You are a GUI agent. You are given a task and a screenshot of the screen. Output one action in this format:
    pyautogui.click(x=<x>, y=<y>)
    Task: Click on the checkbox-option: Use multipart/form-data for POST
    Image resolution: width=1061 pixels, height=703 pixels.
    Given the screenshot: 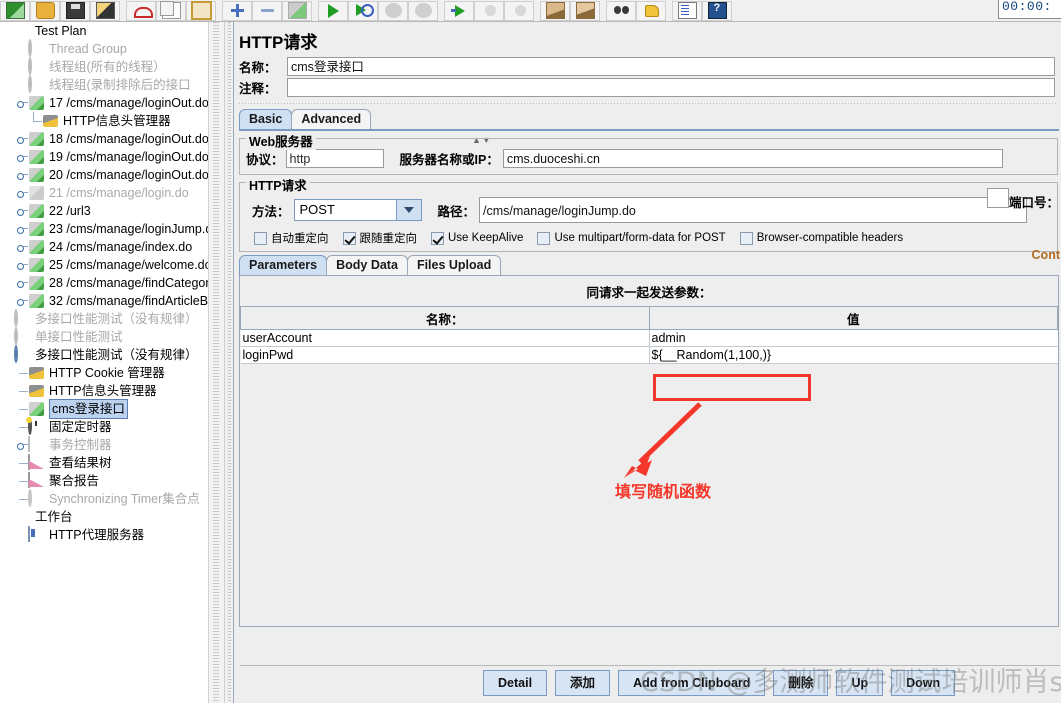 What is the action you would take?
    pyautogui.click(x=631, y=238)
    